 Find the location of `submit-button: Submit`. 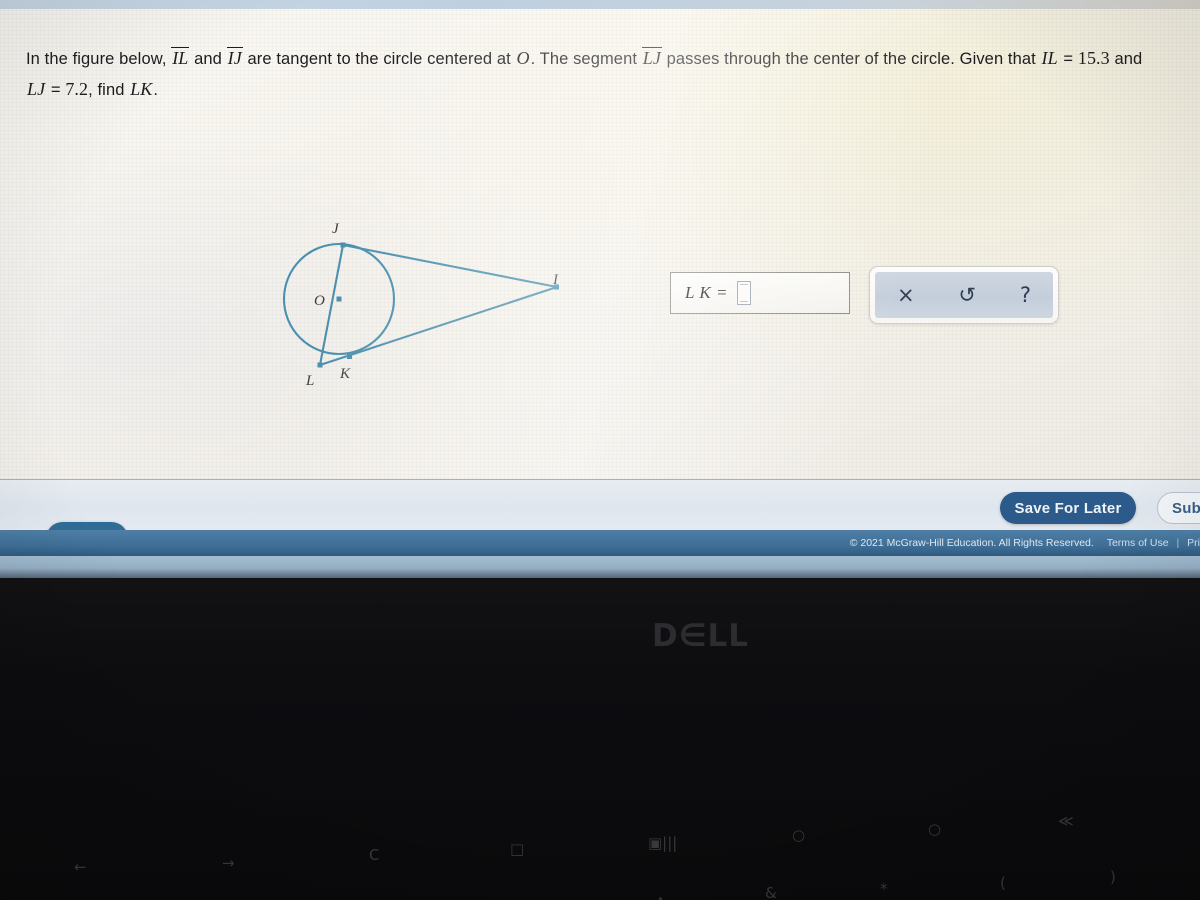

submit-button: Submit is located at coordinates (1178, 508).